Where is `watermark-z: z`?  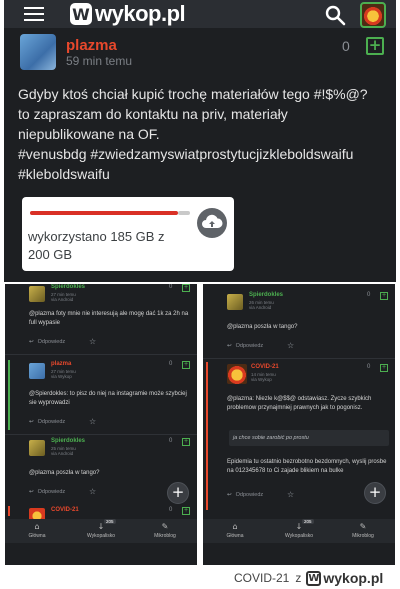 watermark-z: z is located at coordinates (298, 578).